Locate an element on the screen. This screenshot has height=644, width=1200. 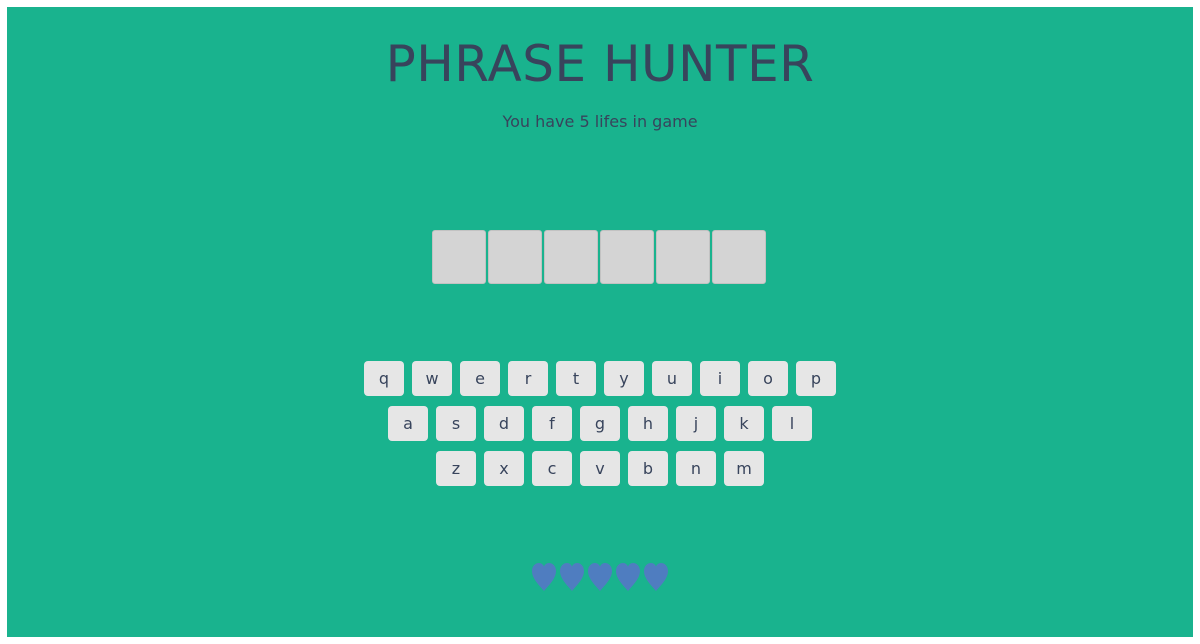
key-q: q is located at coordinates (384, 378).